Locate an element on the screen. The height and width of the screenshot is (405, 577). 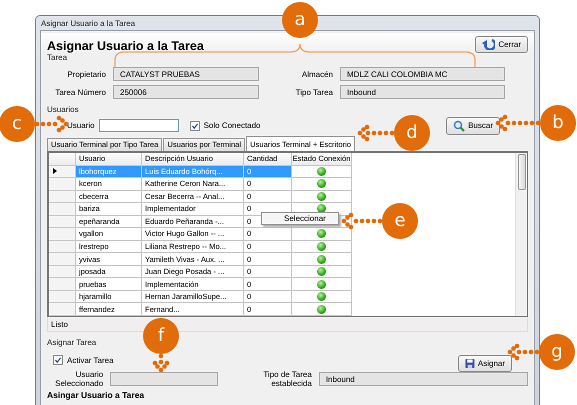
callout-badge: g is located at coordinates (557, 352).